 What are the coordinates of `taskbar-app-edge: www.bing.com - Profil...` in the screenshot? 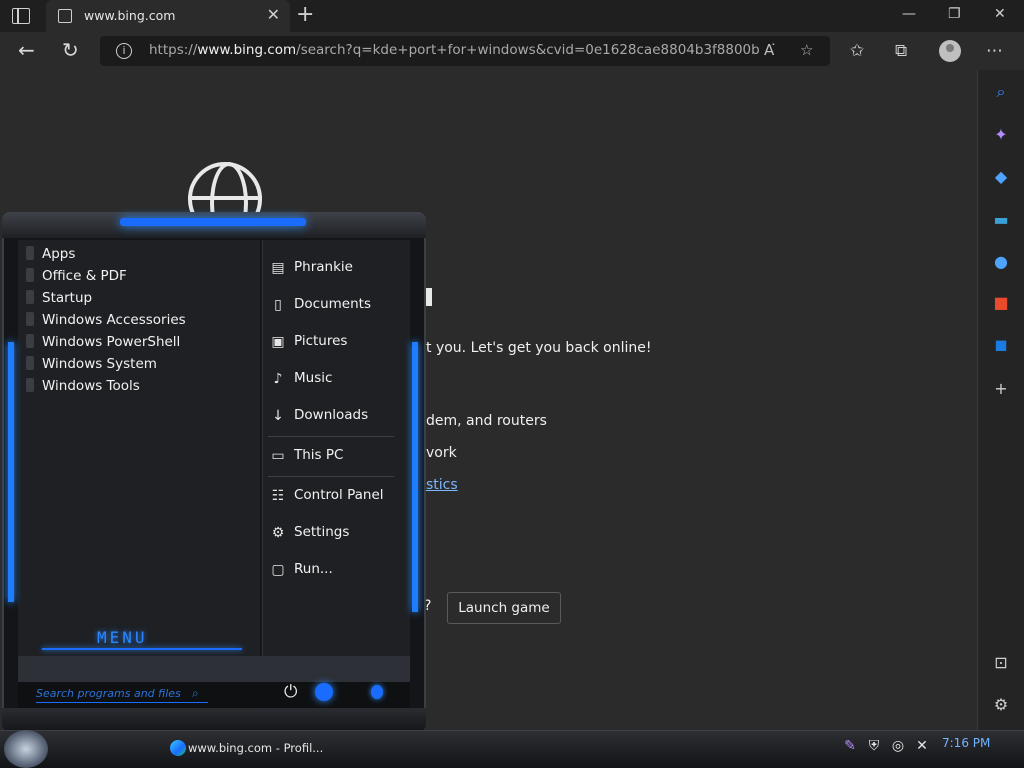 It's located at (243, 749).